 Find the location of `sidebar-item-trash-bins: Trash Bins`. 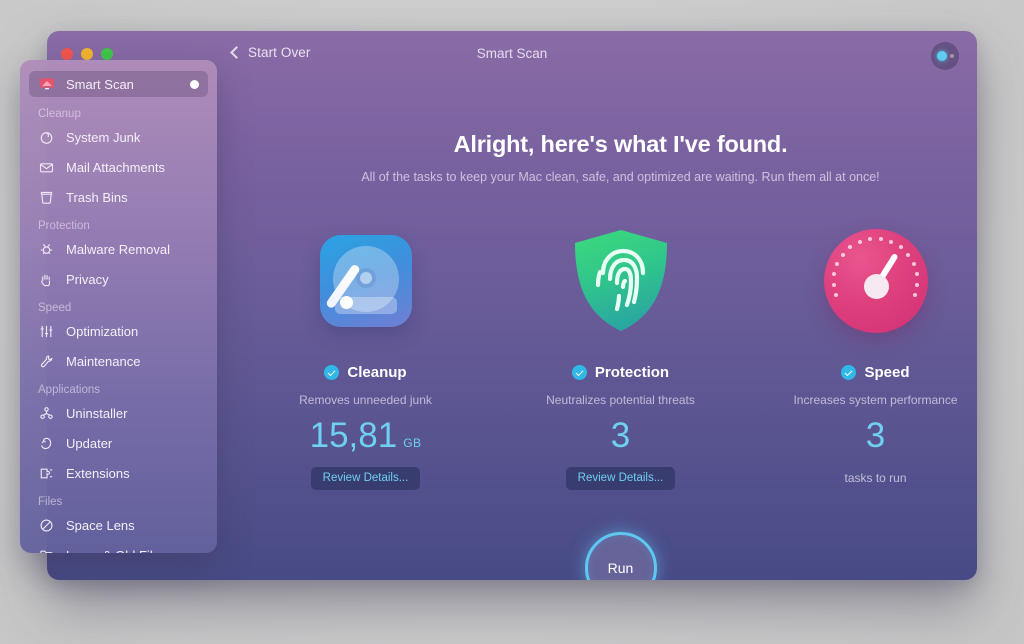

sidebar-item-trash-bins: Trash Bins is located at coordinates (118, 197).